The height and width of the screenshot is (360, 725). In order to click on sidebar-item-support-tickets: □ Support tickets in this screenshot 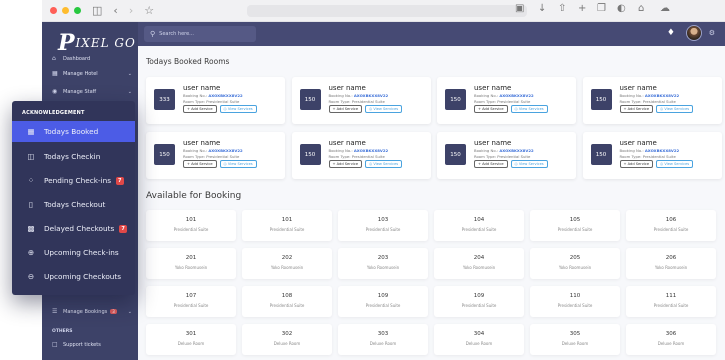, I will do `click(92, 344)`.